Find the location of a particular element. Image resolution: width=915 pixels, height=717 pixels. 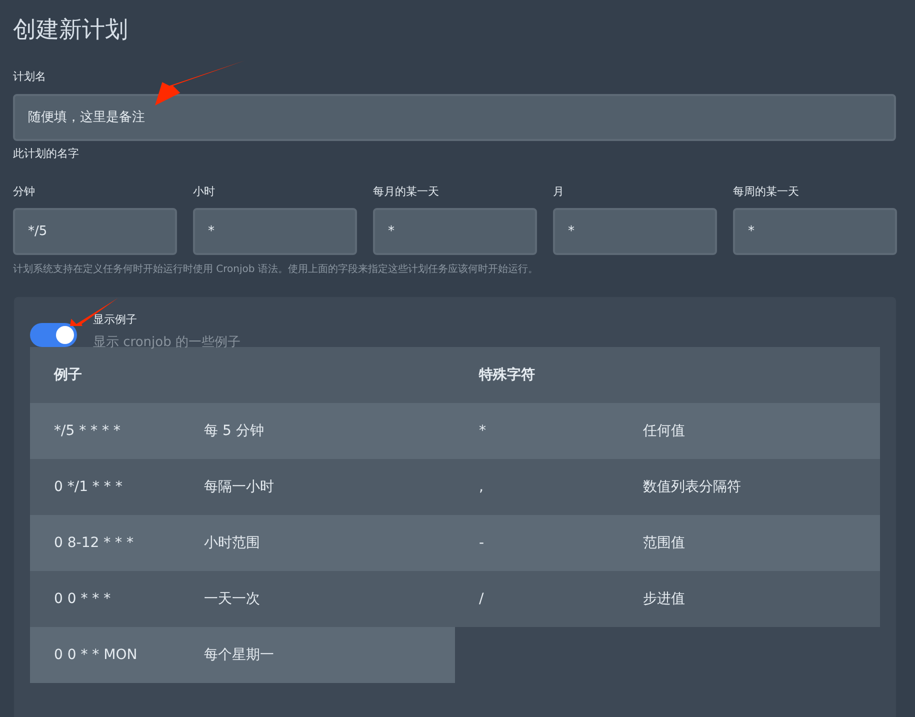

table-cell: - is located at coordinates (481, 542).